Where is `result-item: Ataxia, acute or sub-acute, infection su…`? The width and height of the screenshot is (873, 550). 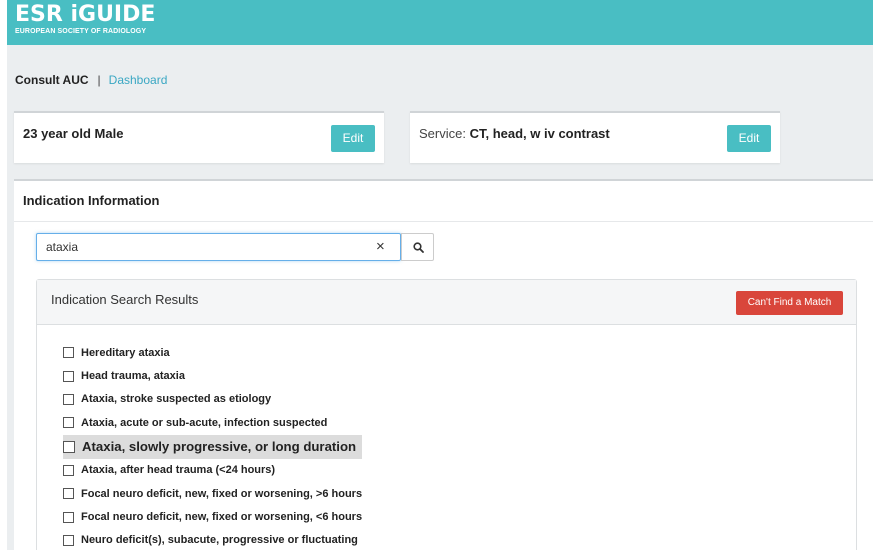 result-item: Ataxia, acute or sub-acute, infection su… is located at coordinates (212, 422).